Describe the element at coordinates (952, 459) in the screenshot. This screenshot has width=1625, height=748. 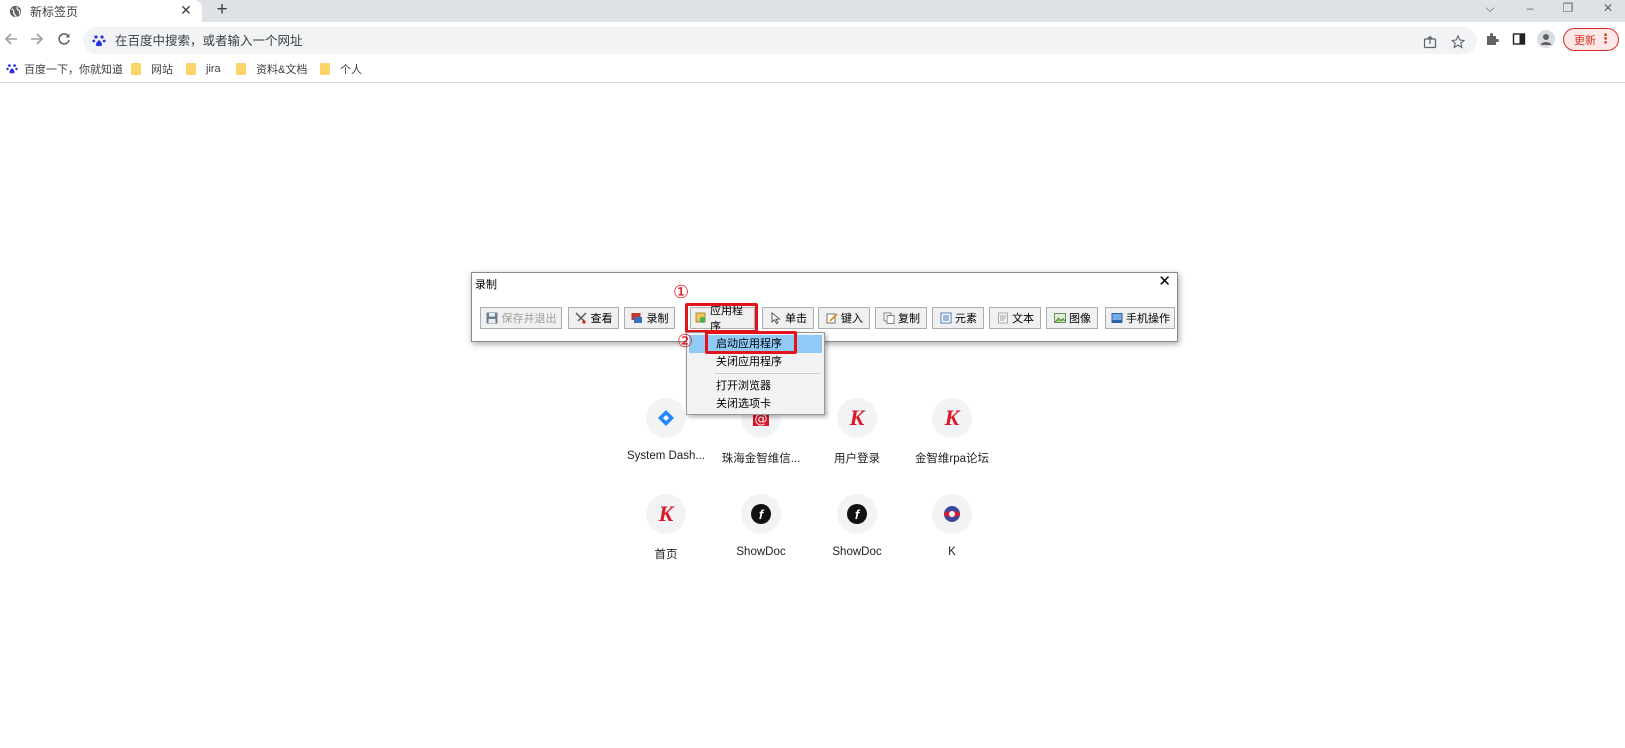
I see `shortcut-label: 金智维rpa论坛` at that location.